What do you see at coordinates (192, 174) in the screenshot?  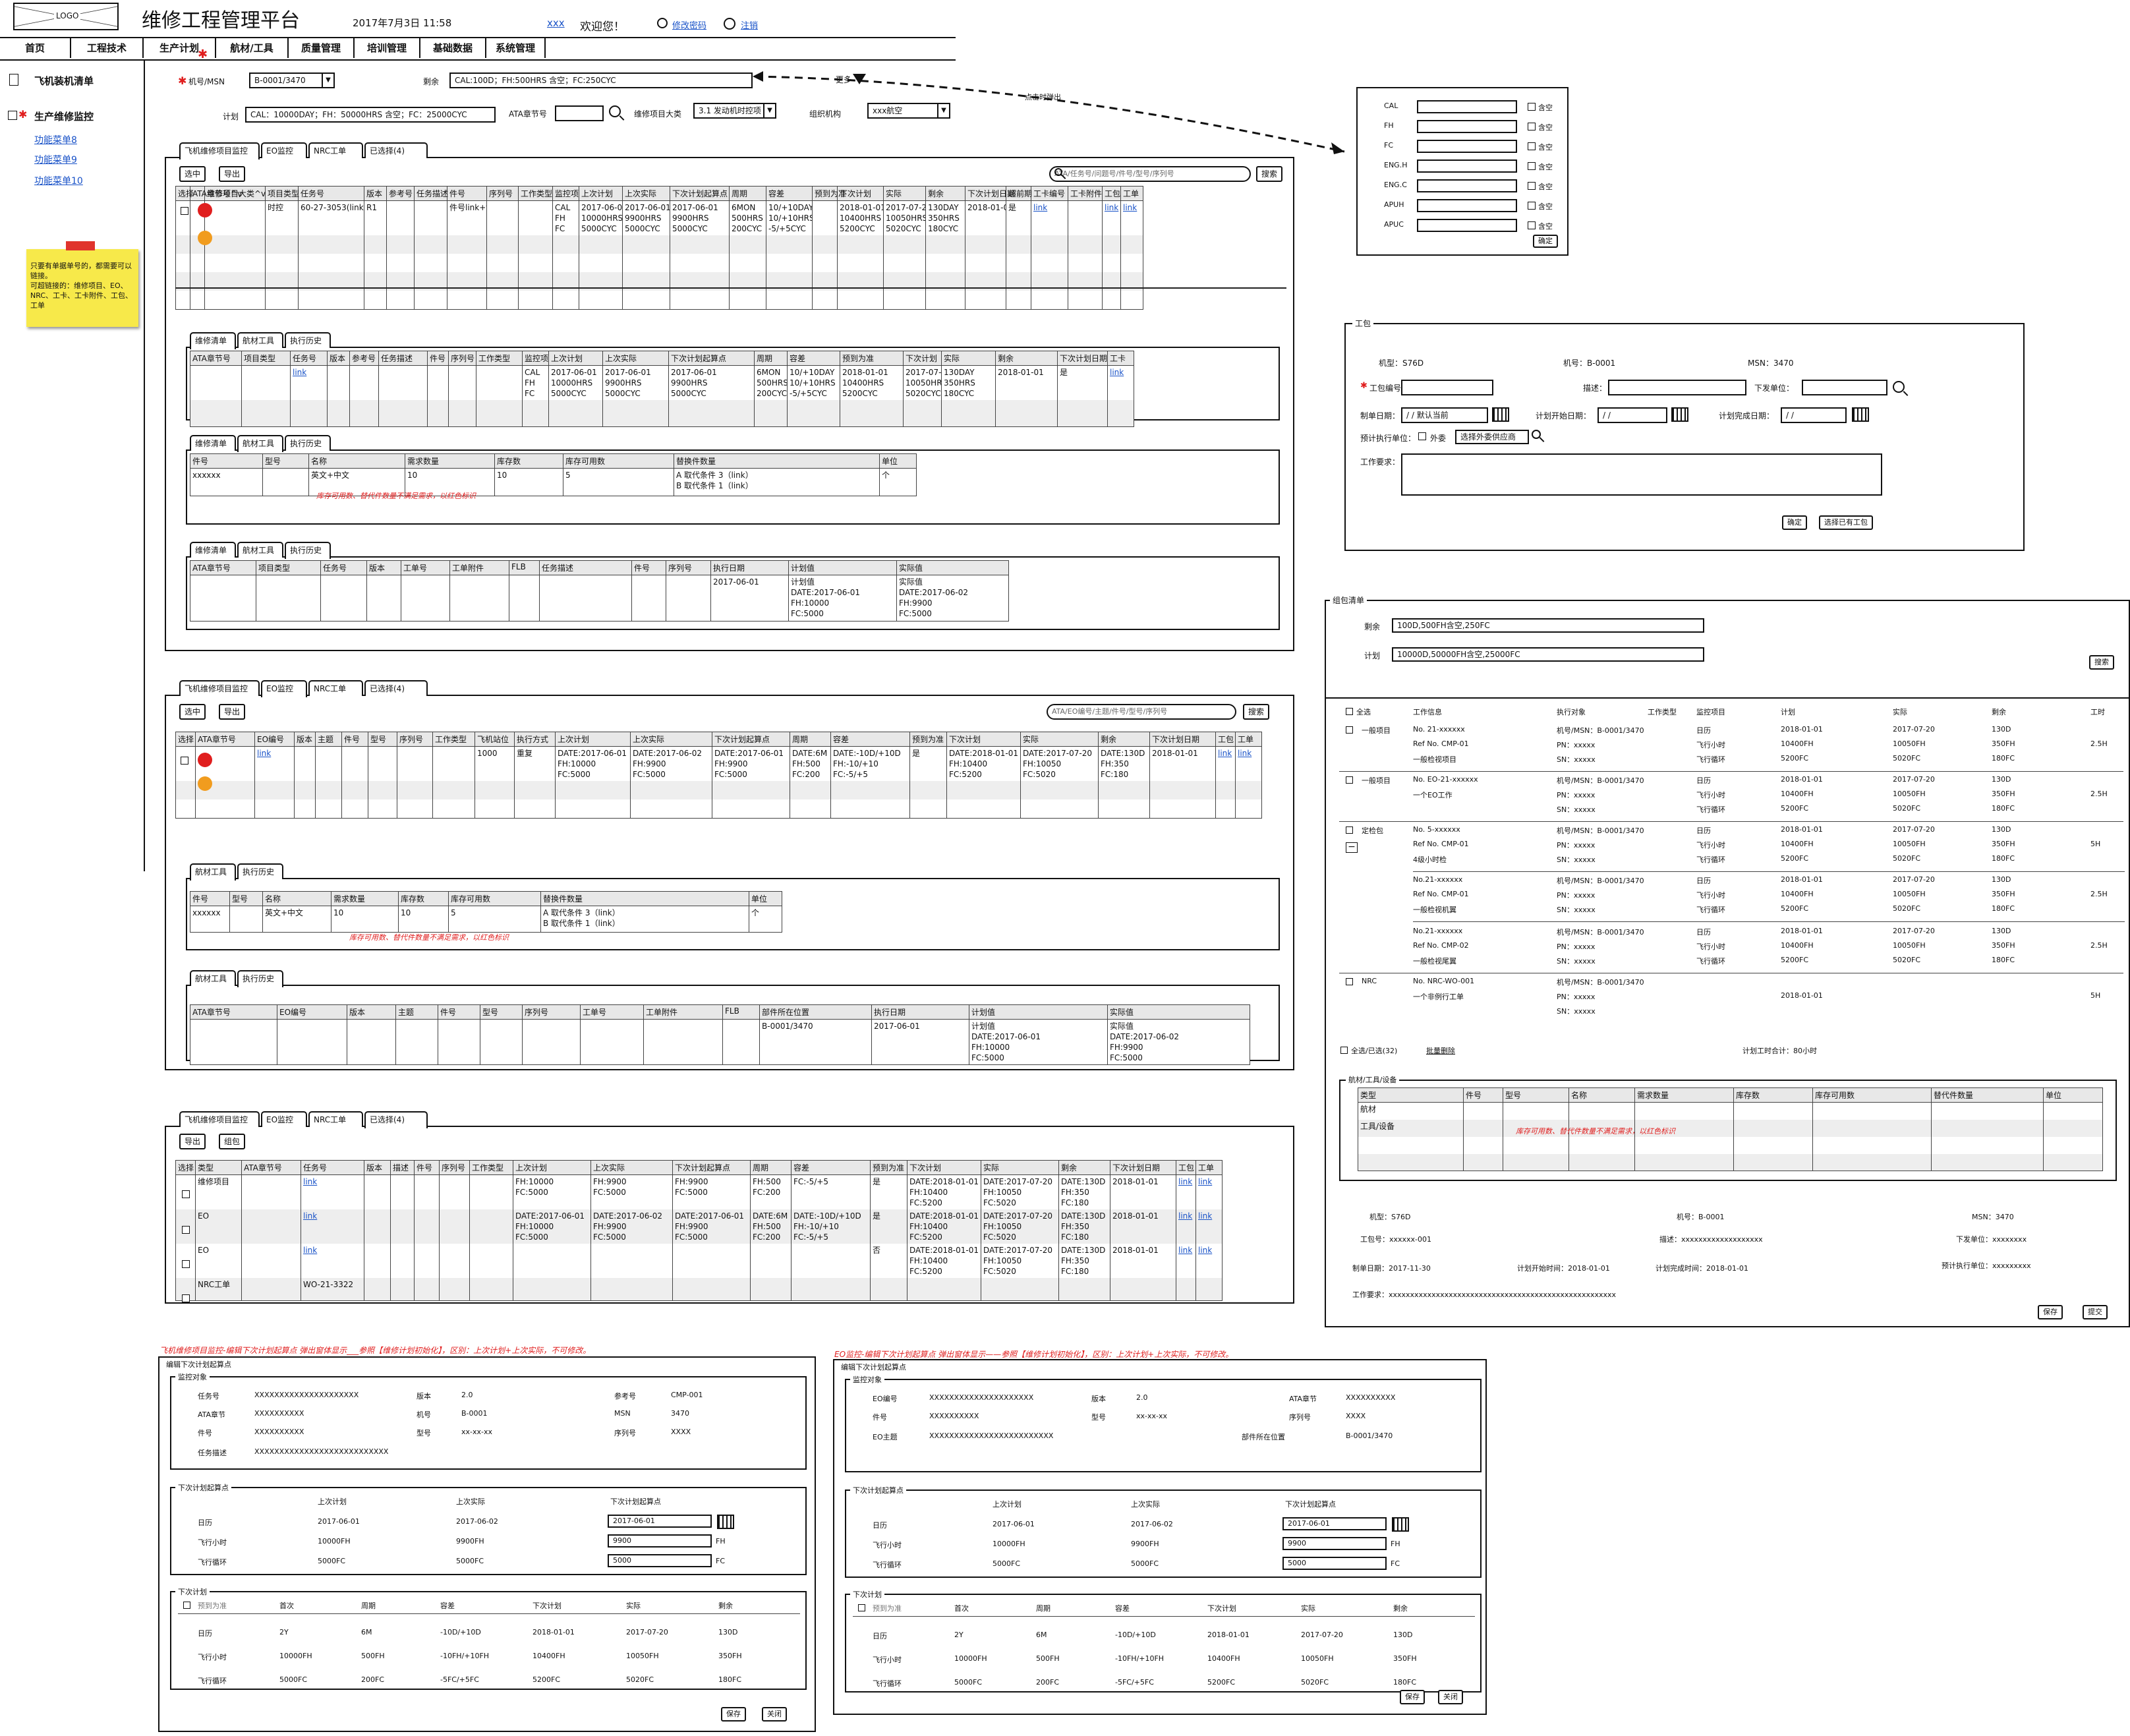 I see `select-button: 选中` at bounding box center [192, 174].